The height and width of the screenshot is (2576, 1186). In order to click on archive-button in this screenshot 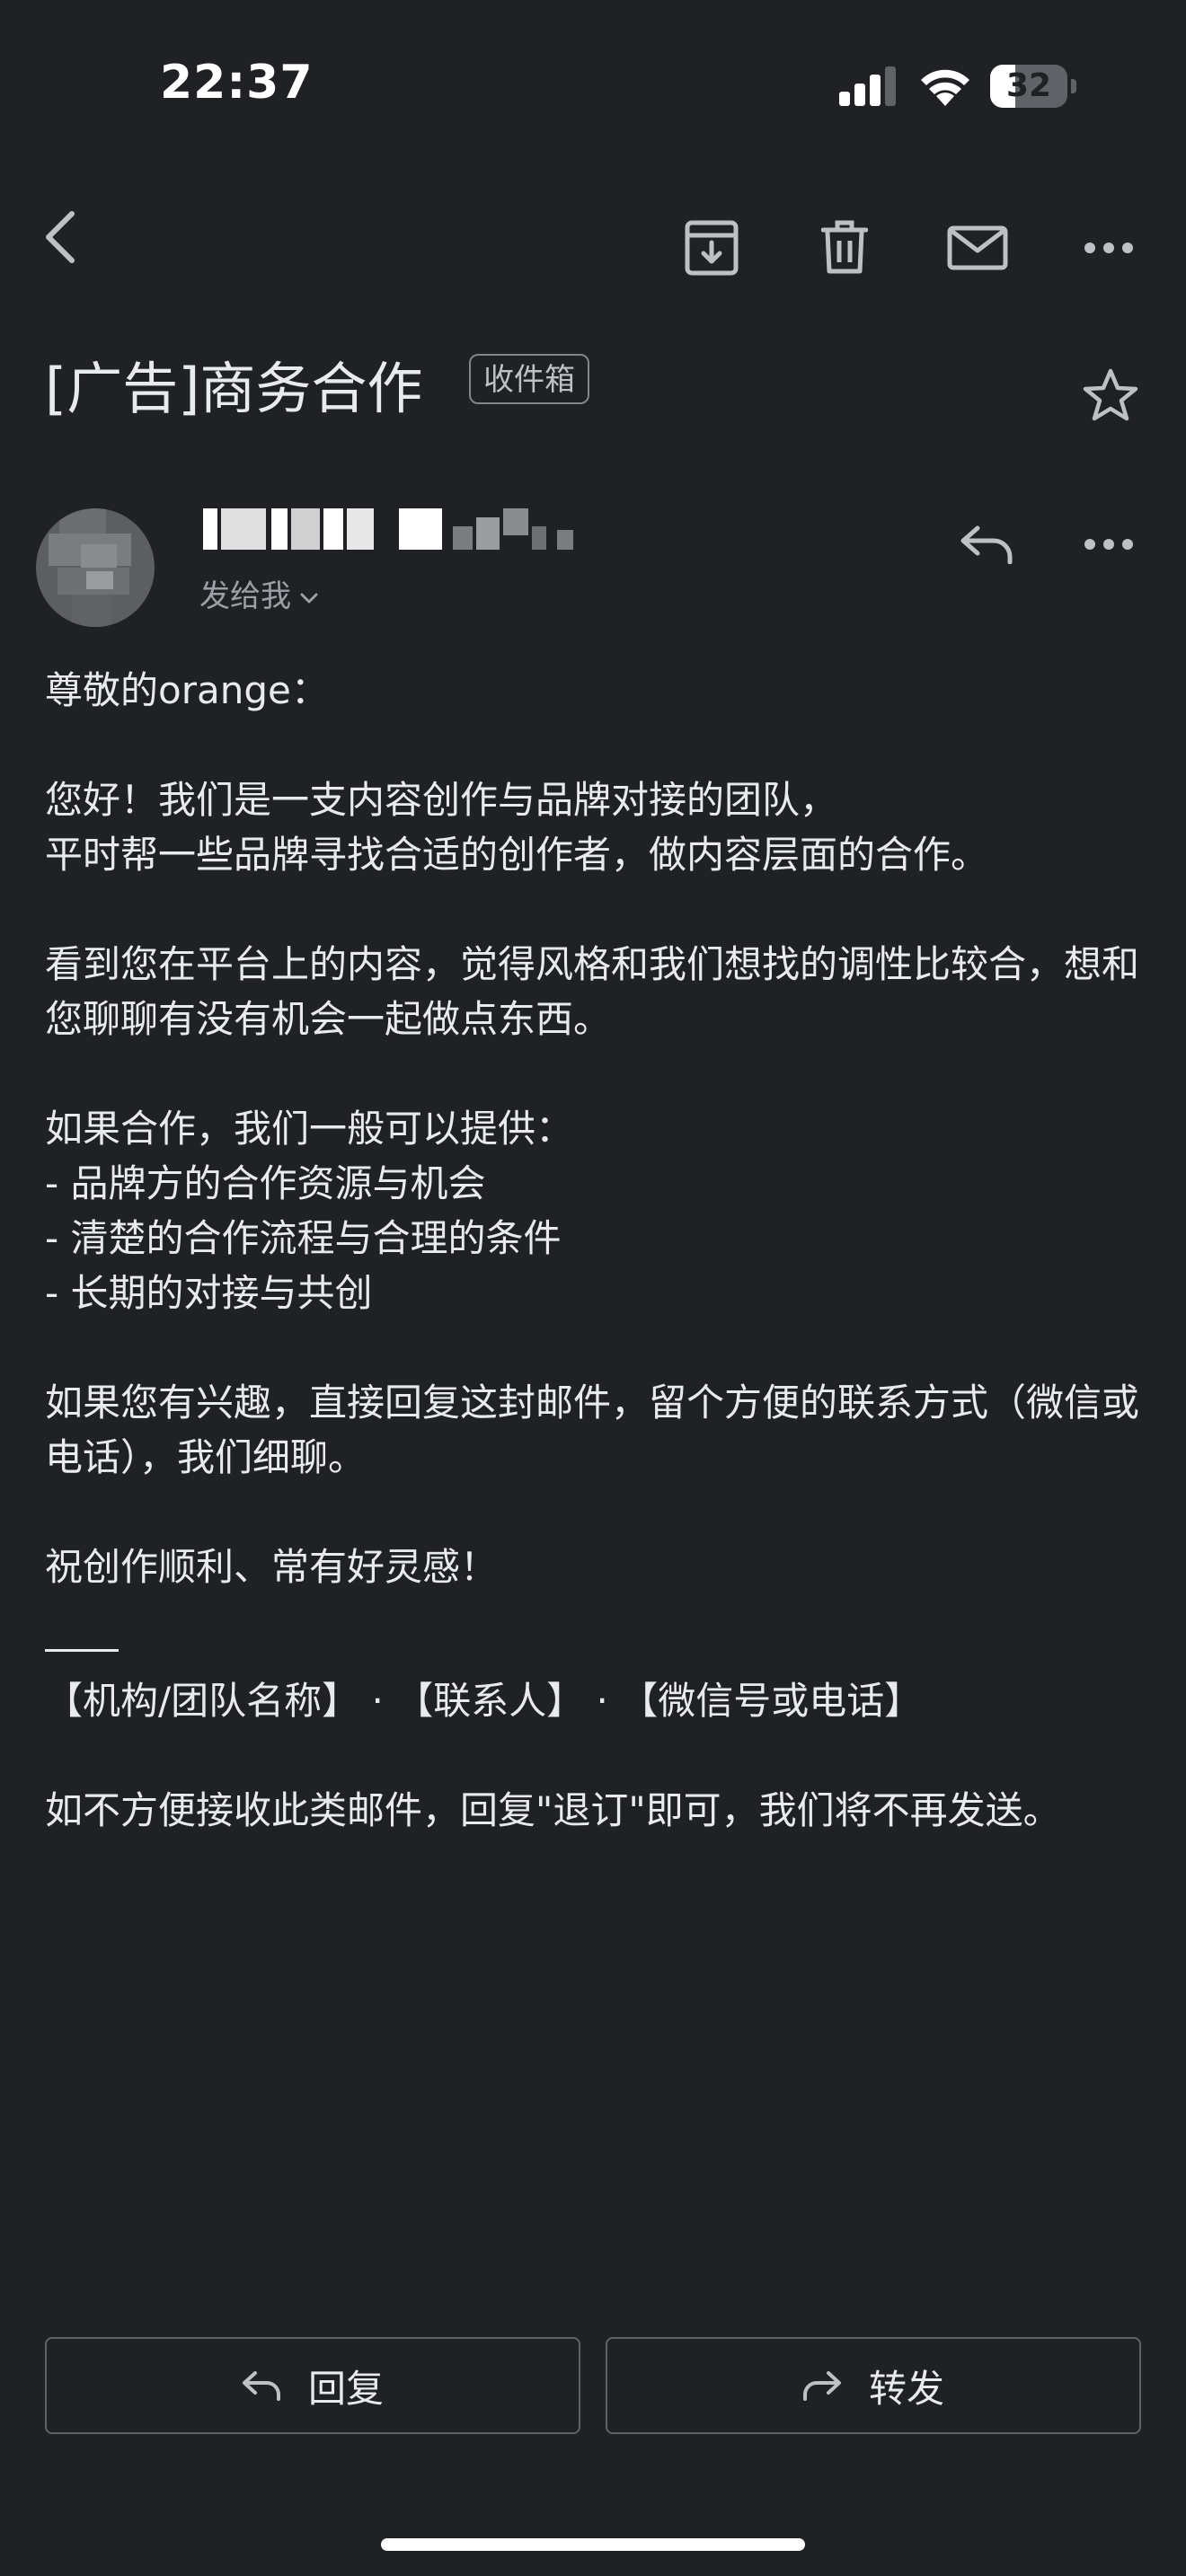, I will do `click(711, 248)`.